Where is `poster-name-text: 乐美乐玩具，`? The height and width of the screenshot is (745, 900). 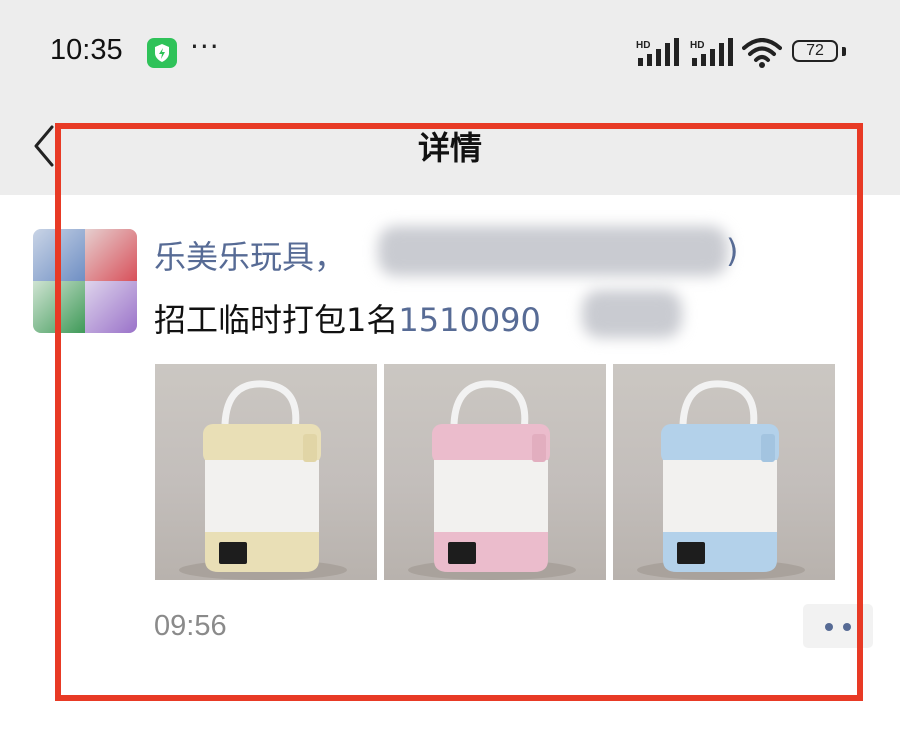
poster-name-text: 乐美乐玩具， is located at coordinates (250, 257).